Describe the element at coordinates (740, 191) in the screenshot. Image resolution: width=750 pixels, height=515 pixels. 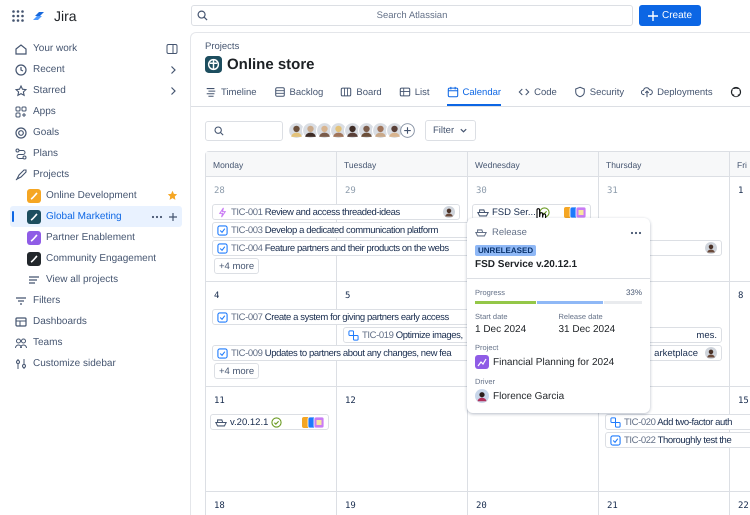
I see `date-number: 1` at that location.